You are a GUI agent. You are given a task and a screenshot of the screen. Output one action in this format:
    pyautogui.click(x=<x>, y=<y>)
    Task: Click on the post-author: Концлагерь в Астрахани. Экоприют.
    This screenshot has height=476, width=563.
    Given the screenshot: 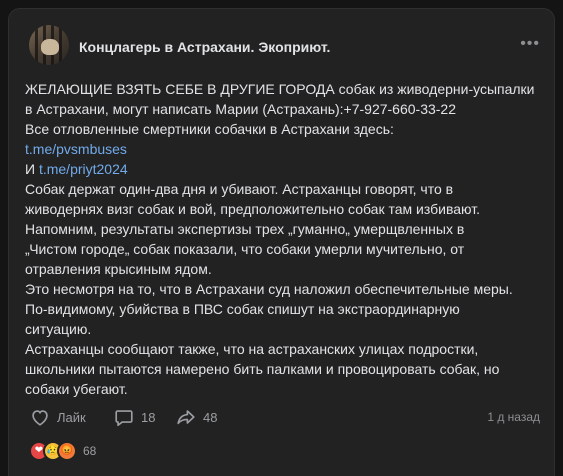 What is the action you would take?
    pyautogui.click(x=204, y=47)
    